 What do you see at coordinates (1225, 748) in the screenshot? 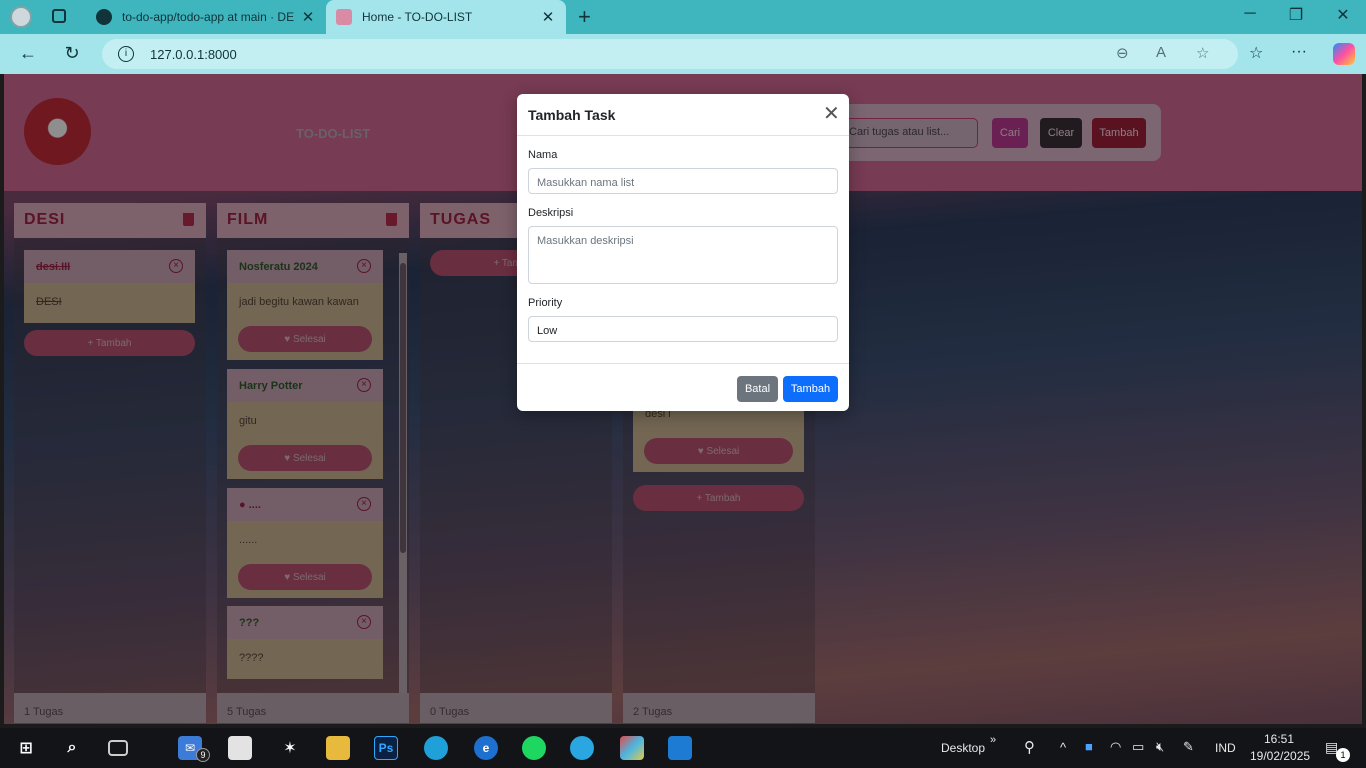
I see `language-indicator: IND` at bounding box center [1225, 748].